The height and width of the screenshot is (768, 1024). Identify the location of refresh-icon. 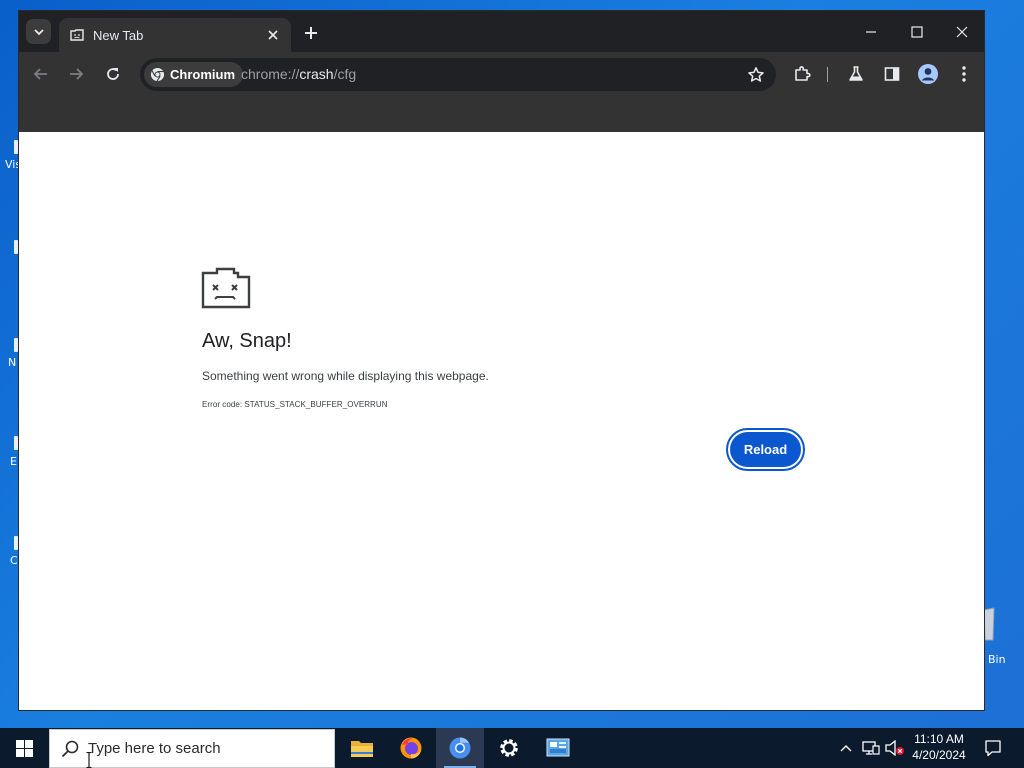
(113, 74).